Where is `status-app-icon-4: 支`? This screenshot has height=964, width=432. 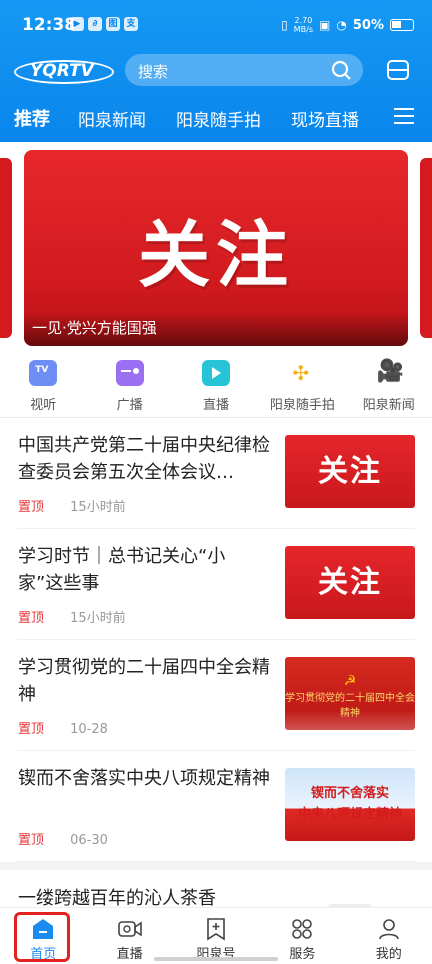 status-app-icon-4: 支 is located at coordinates (131, 24).